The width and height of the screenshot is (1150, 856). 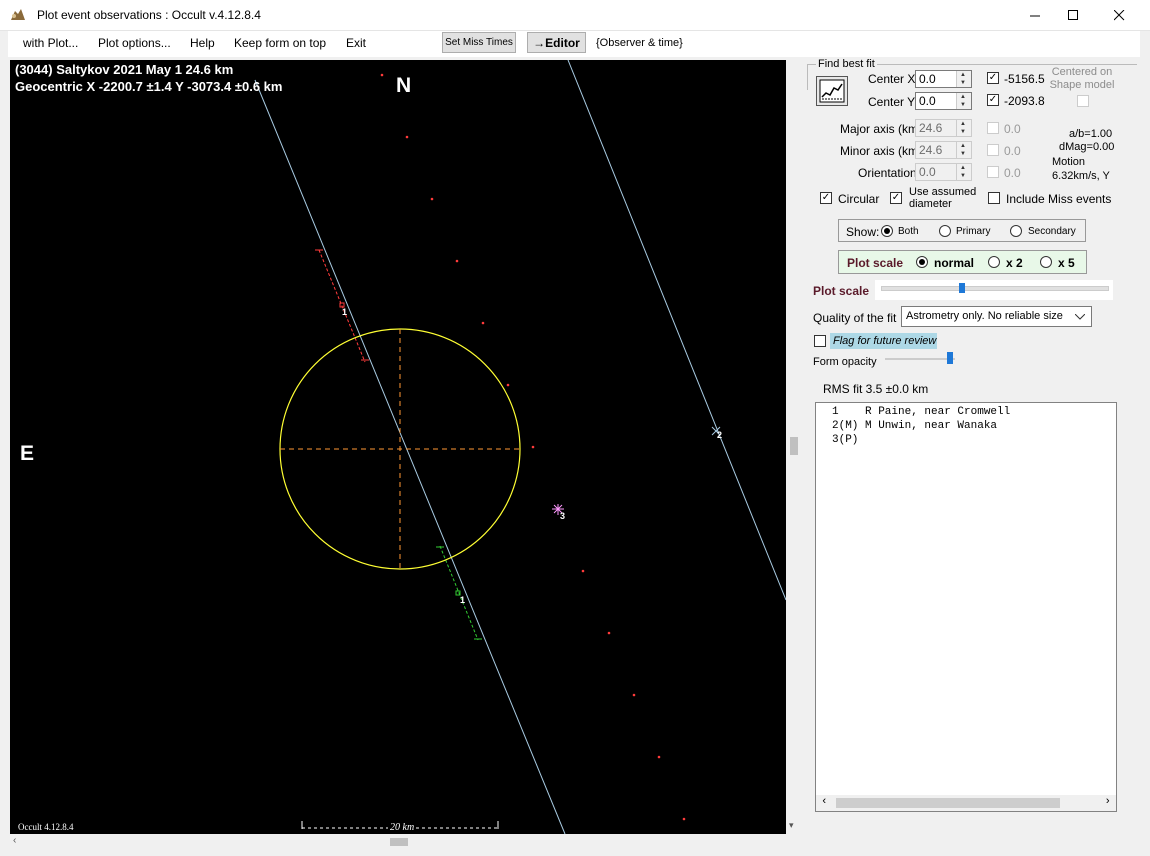 I want to click on chord-label-3: 3, so click(x=563, y=516).